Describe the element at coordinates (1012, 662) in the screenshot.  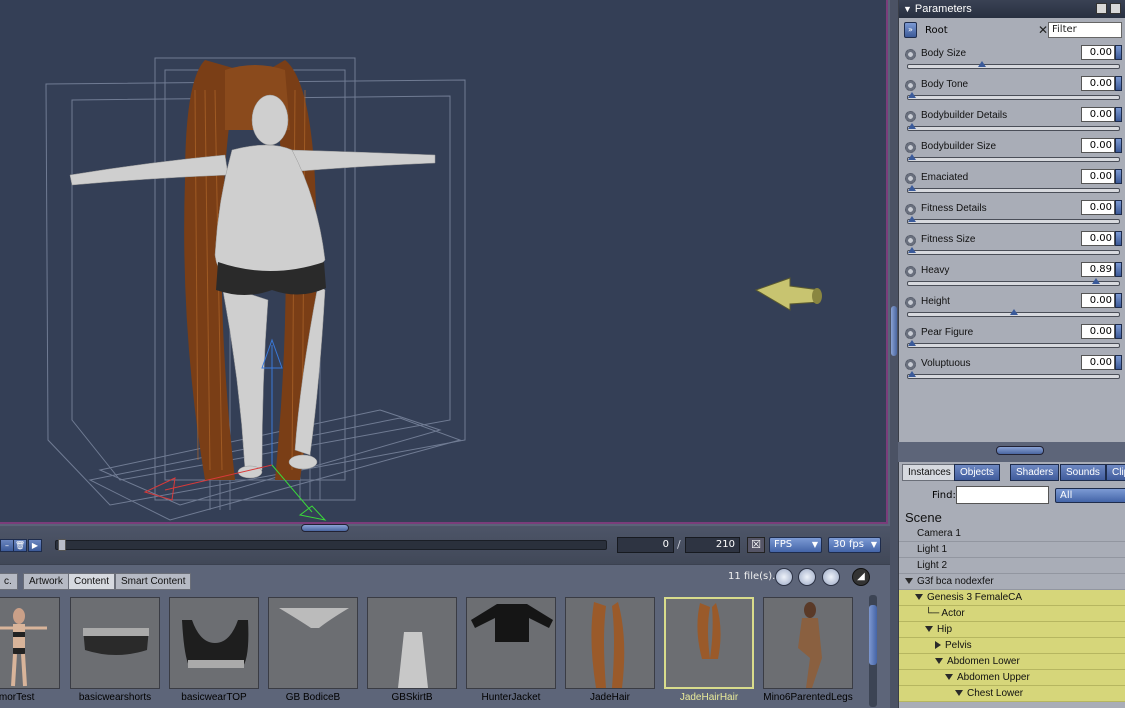
I see `scene-tree-item: Abdomen Lower` at that location.